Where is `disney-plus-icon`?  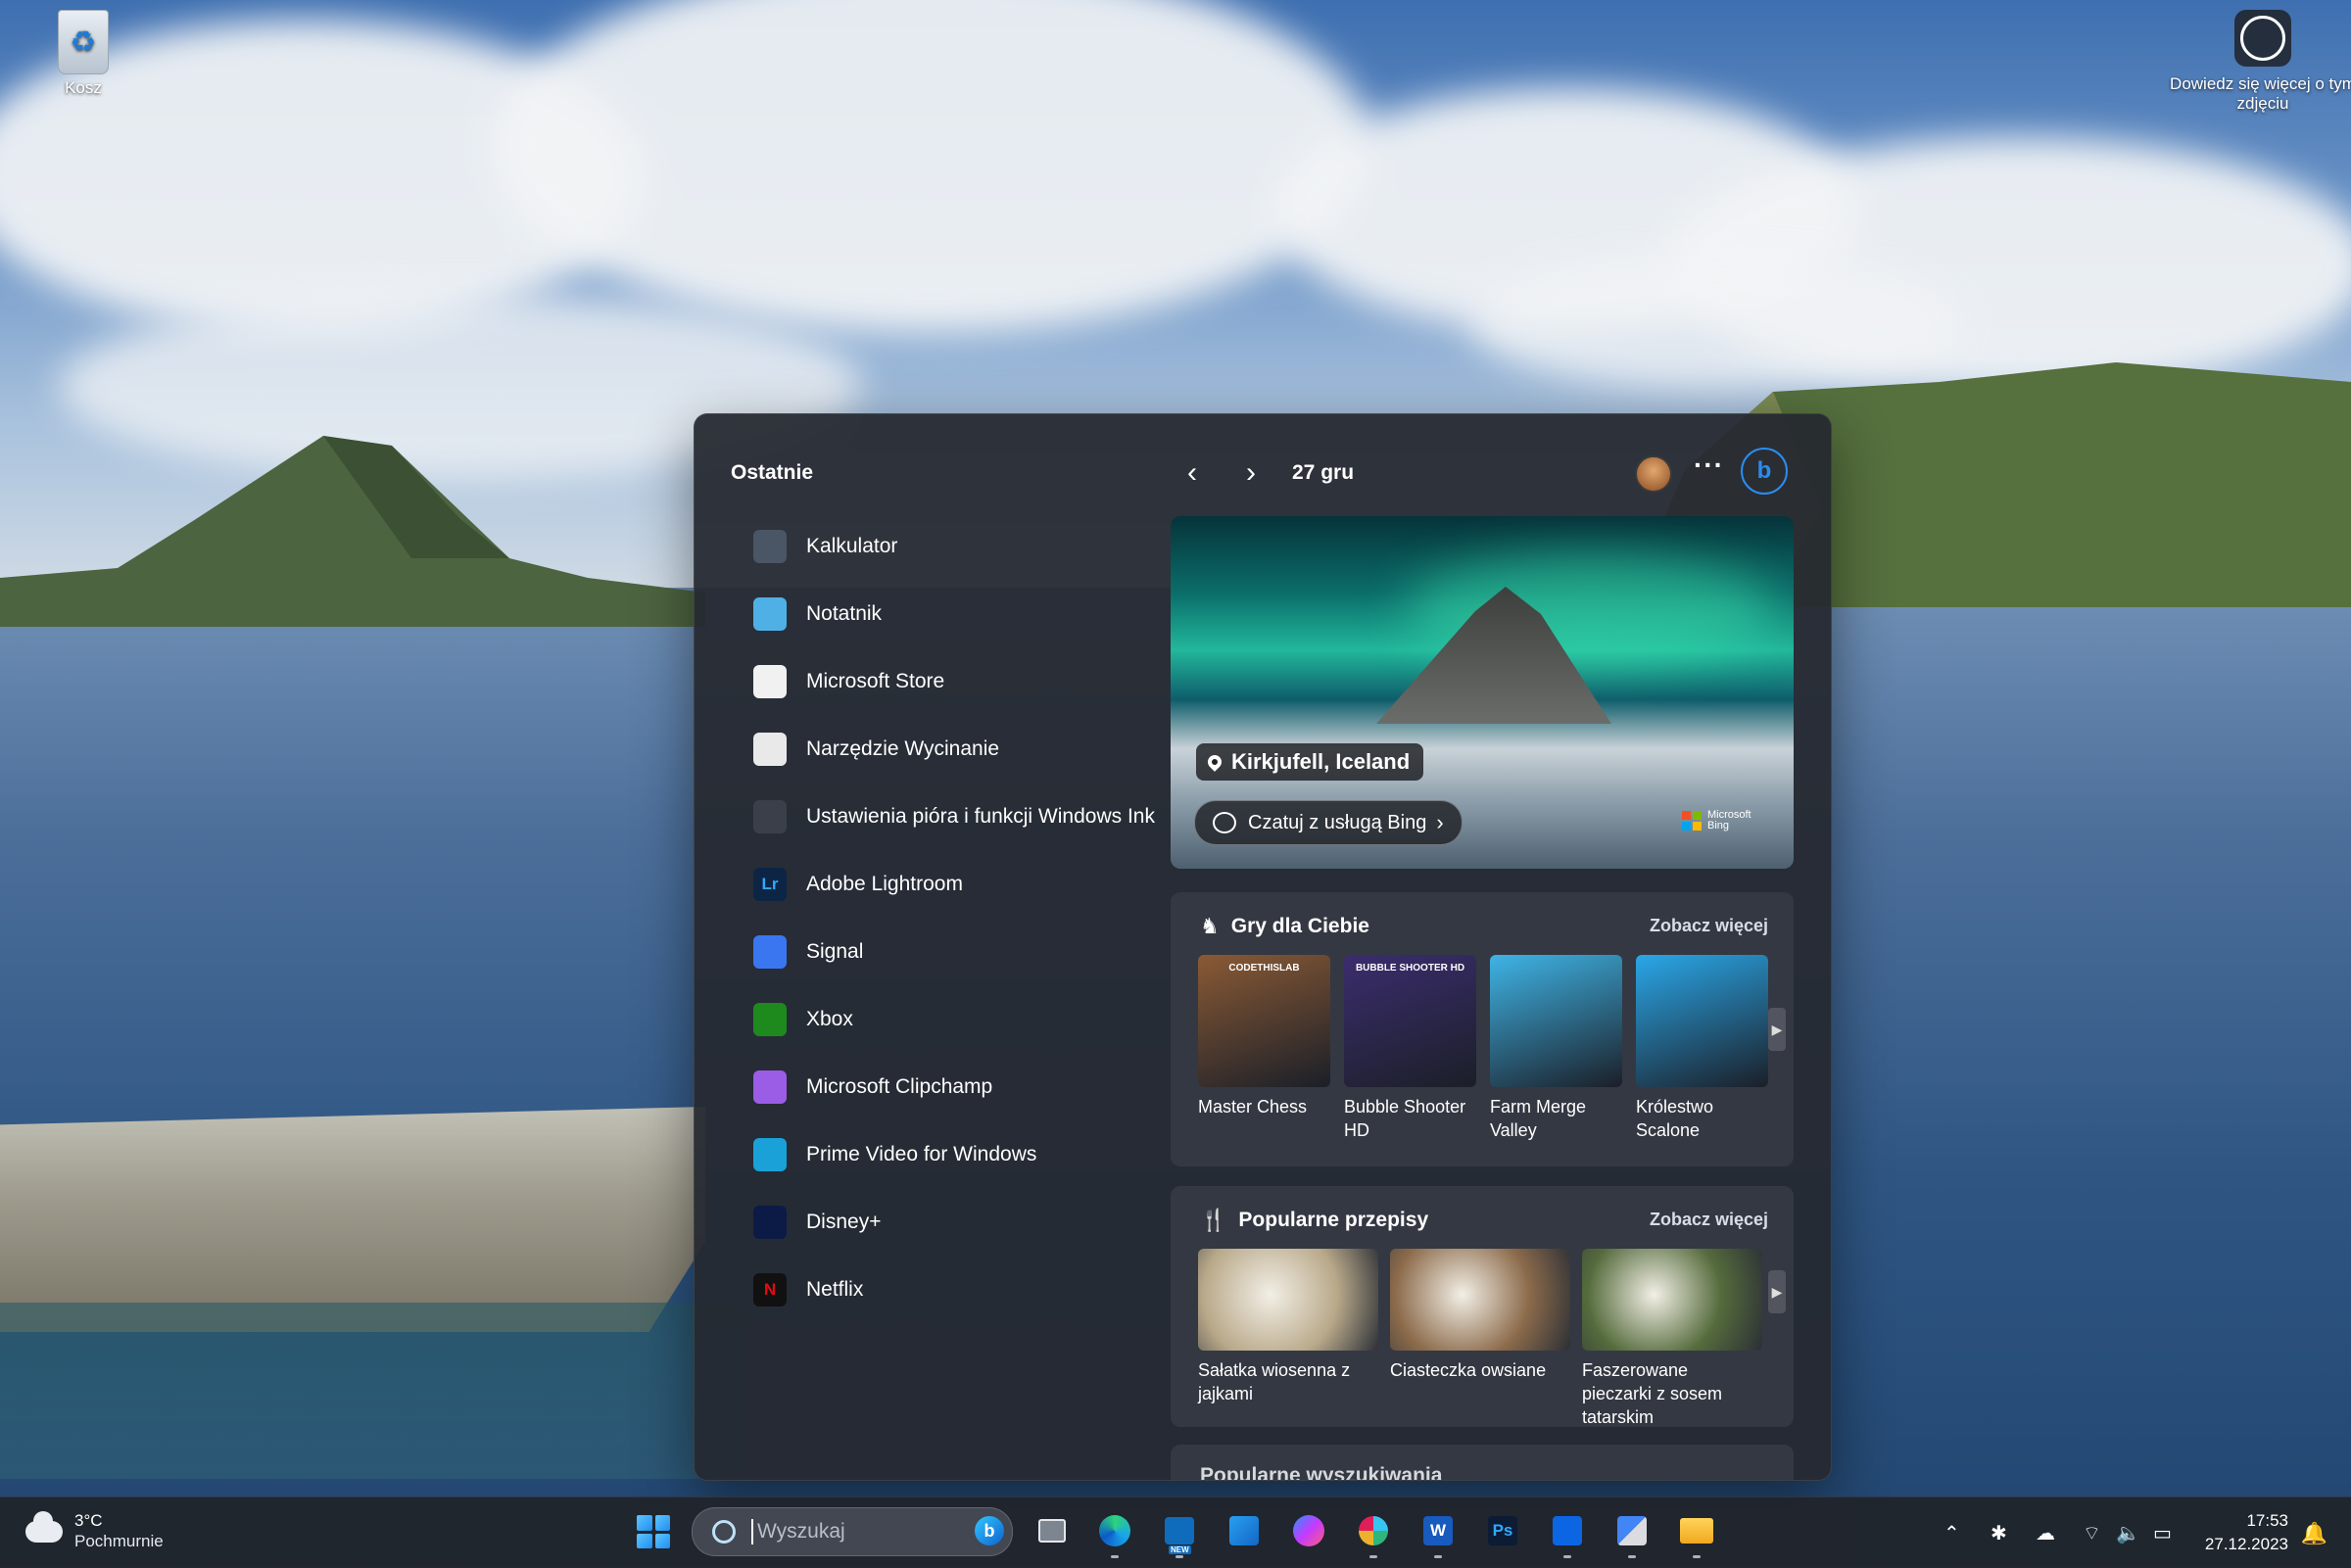 disney-plus-icon is located at coordinates (770, 1222).